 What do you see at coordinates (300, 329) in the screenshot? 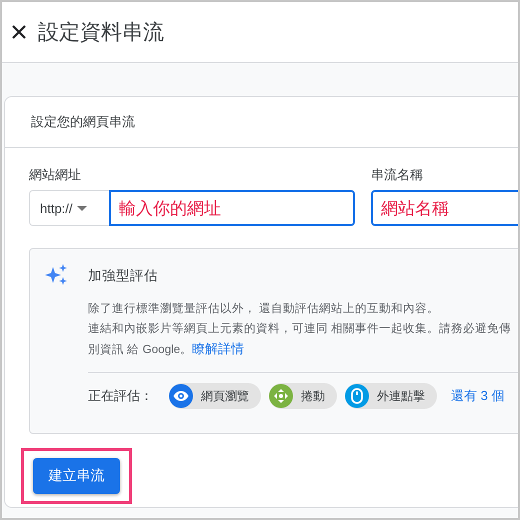
I see `description-text: 連結和內嵌影片等網頁上元素的資料，可連同 相關事件一起收集。請務必避免傳` at bounding box center [300, 329].